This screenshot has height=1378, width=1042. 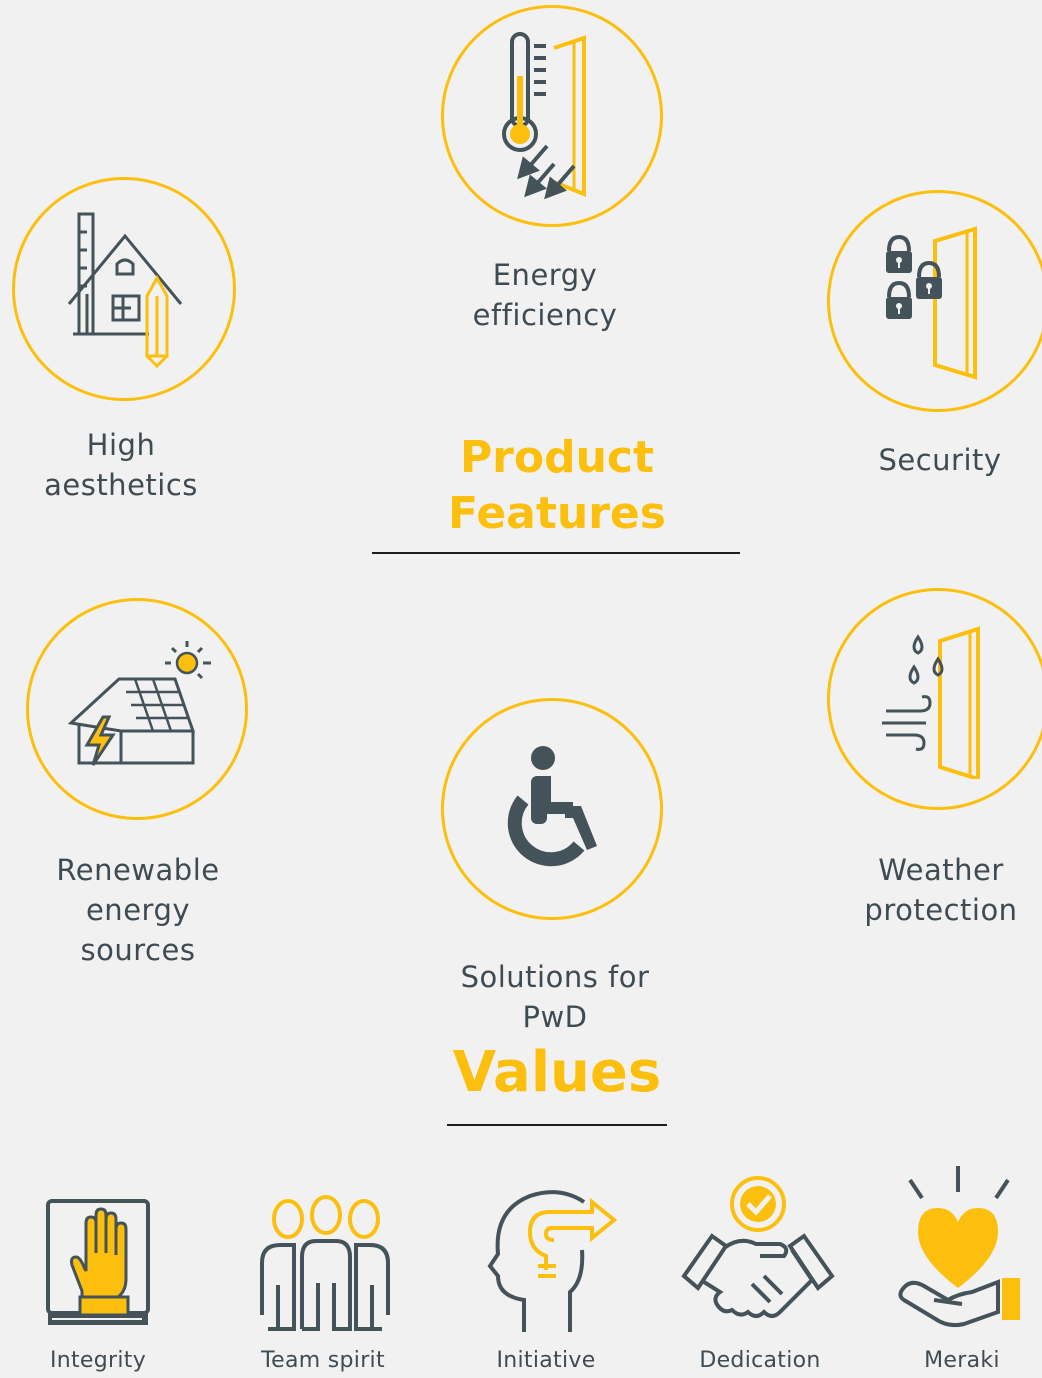 I want to click on value-team-spirit: Team spirit, so click(x=323, y=1360).